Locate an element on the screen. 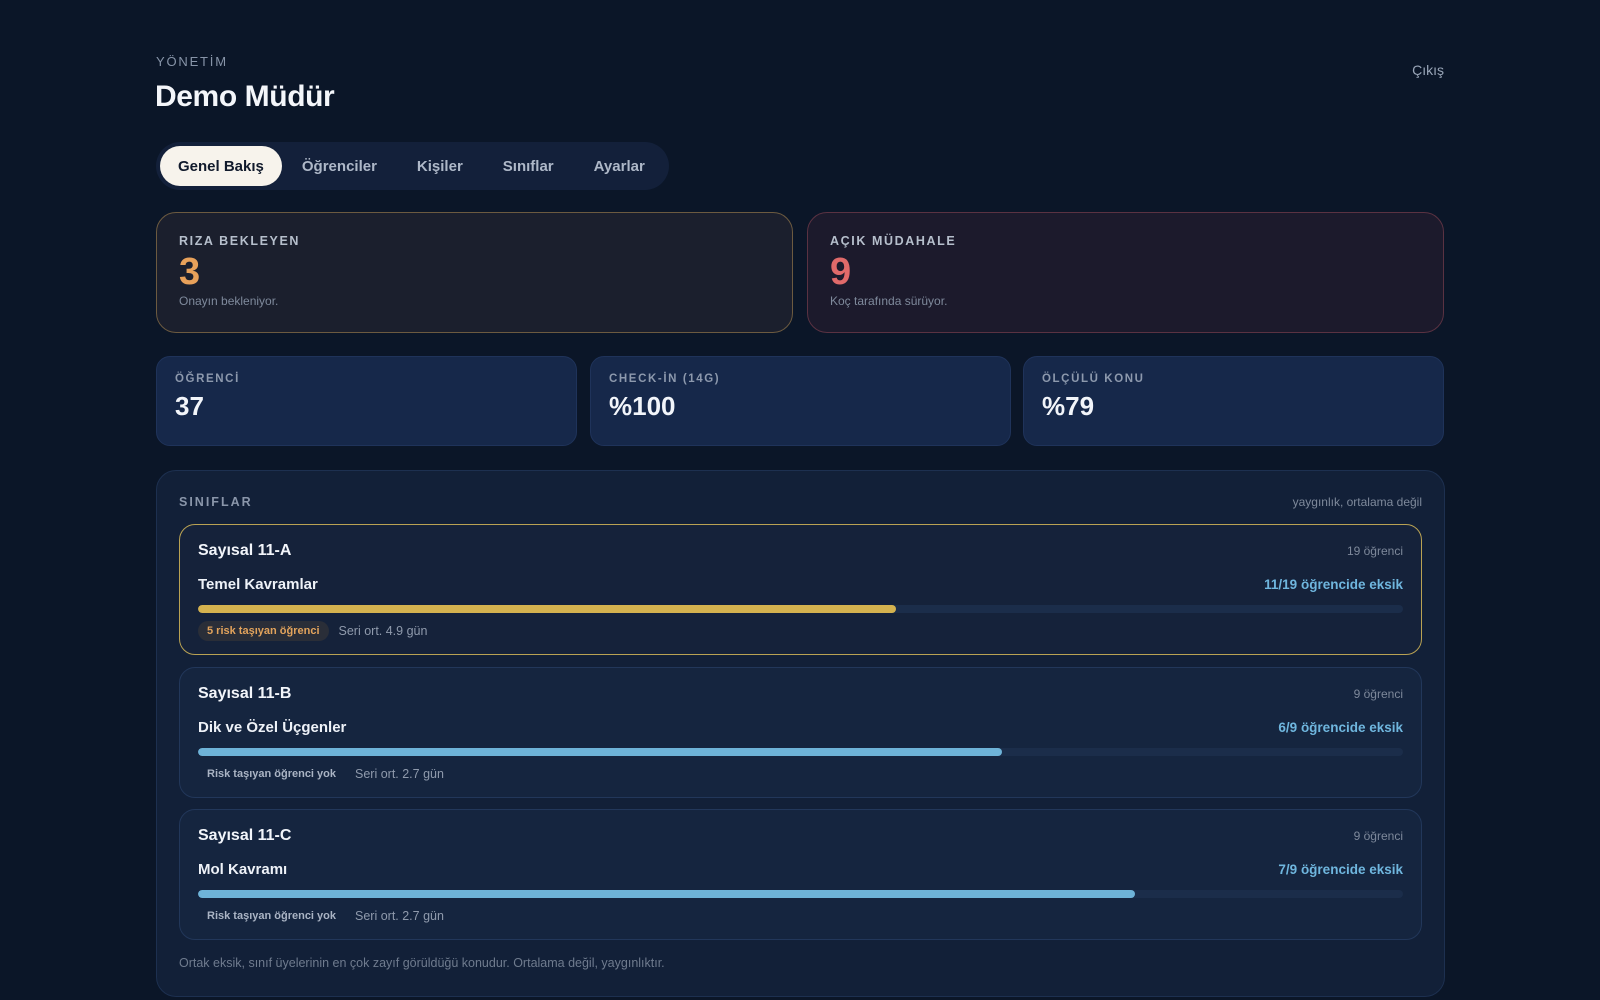 The image size is (1600, 1000). gap-prevalence: 6/9 öğrencide eksik is located at coordinates (1340, 727).